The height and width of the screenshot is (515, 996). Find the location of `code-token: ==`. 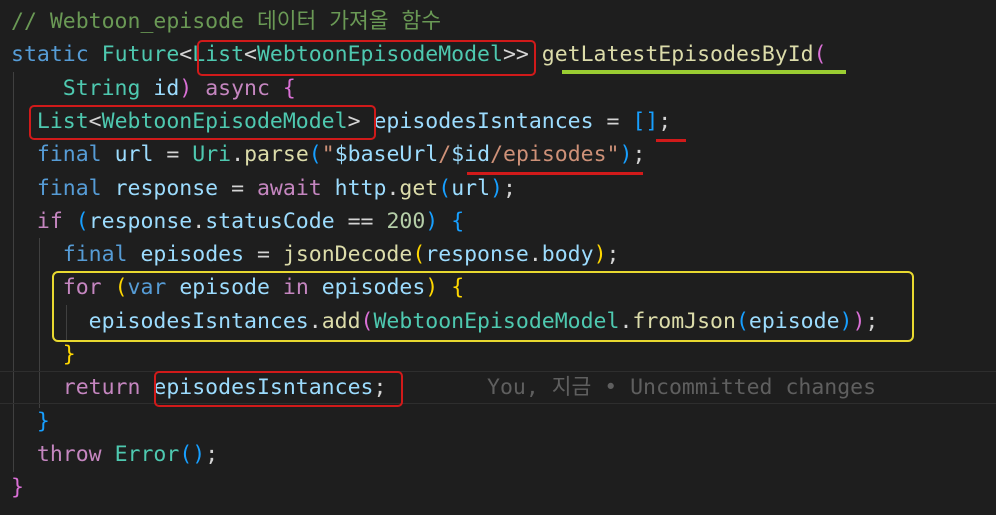

code-token: == is located at coordinates (360, 221).